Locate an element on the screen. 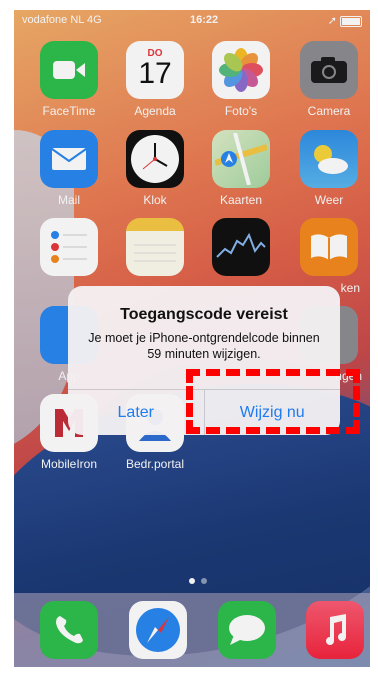 The width and height of the screenshot is (378, 677). later-button: Later is located at coordinates (136, 412).